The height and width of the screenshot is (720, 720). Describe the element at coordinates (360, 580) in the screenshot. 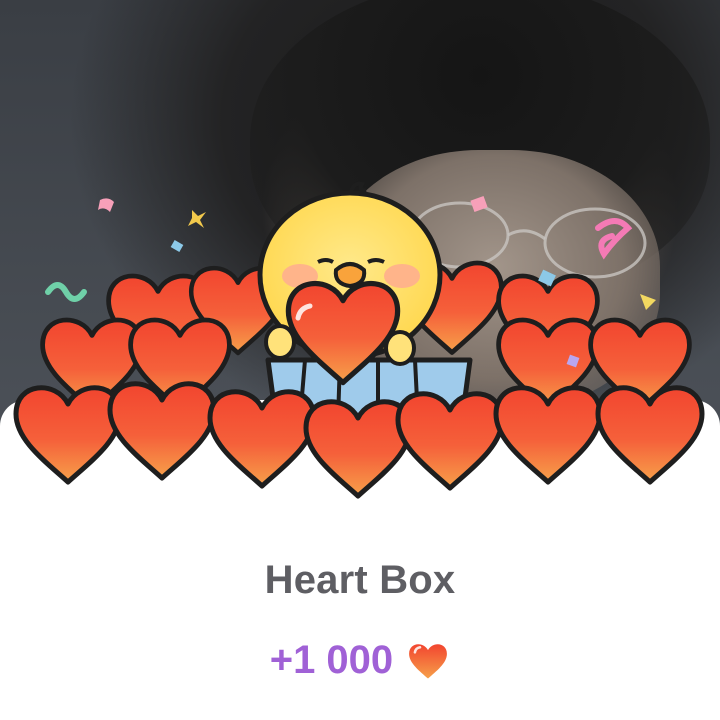

I see `popup-title: Heart Box` at that location.